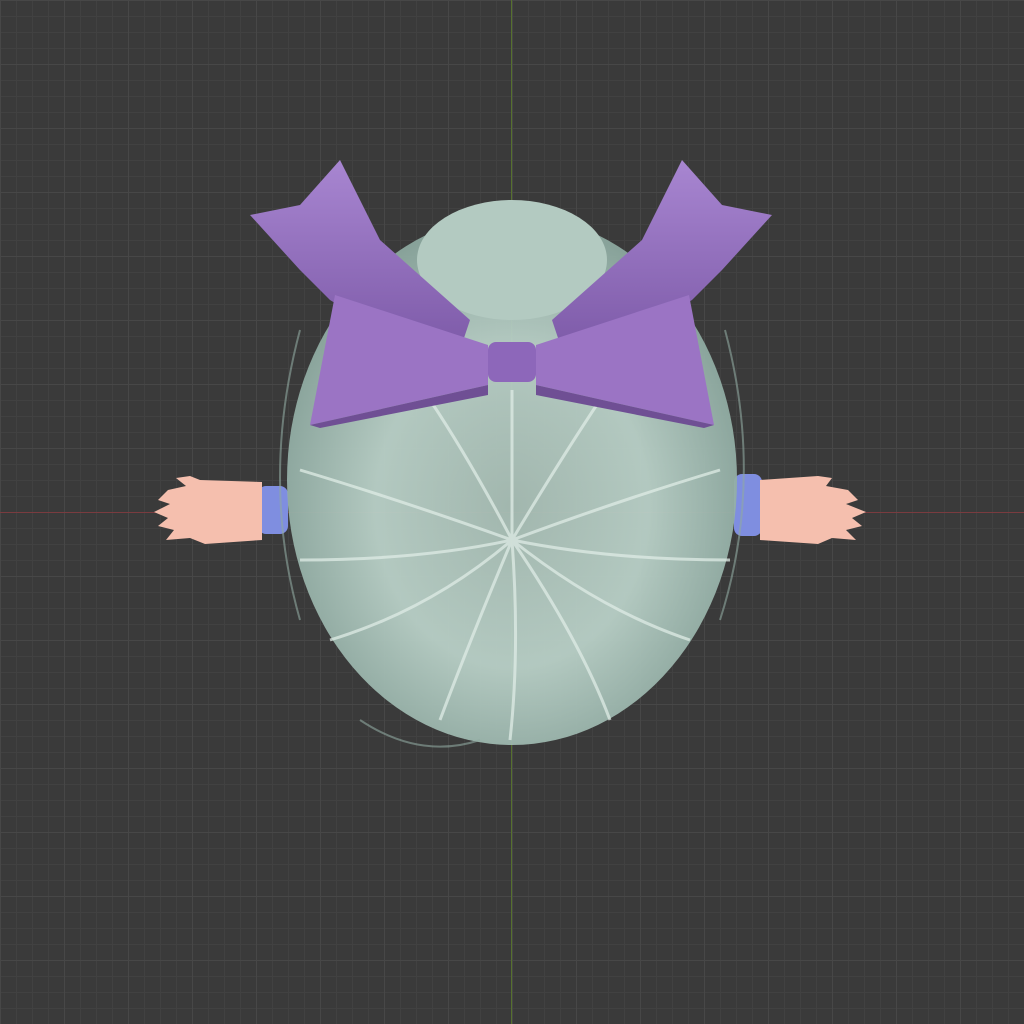 This screenshot has width=1024, height=1024. Describe the element at coordinates (273, 510) in the screenshot. I see `left-sleeve-cuff` at that location.